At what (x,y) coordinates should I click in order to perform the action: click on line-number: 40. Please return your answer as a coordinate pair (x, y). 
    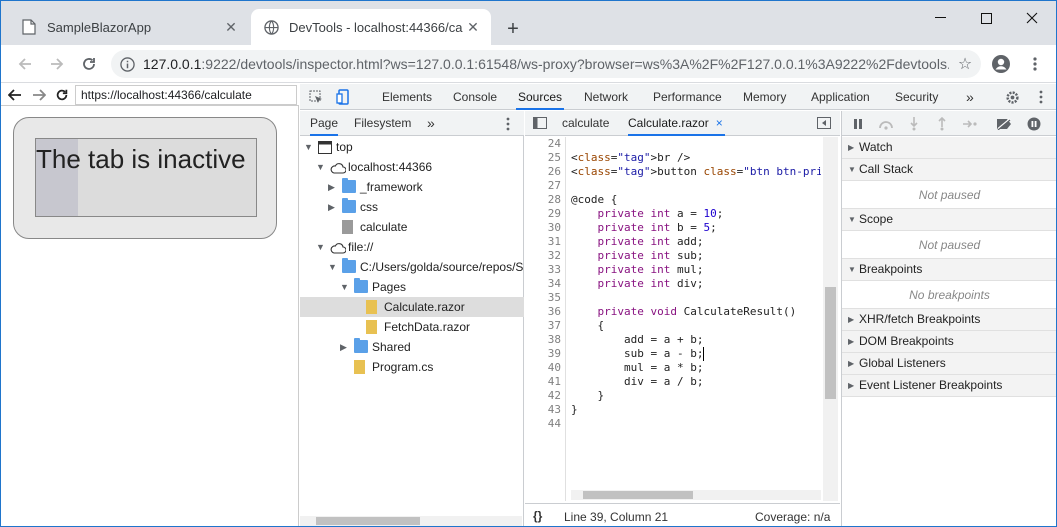
    Looking at the image, I should click on (554, 368).